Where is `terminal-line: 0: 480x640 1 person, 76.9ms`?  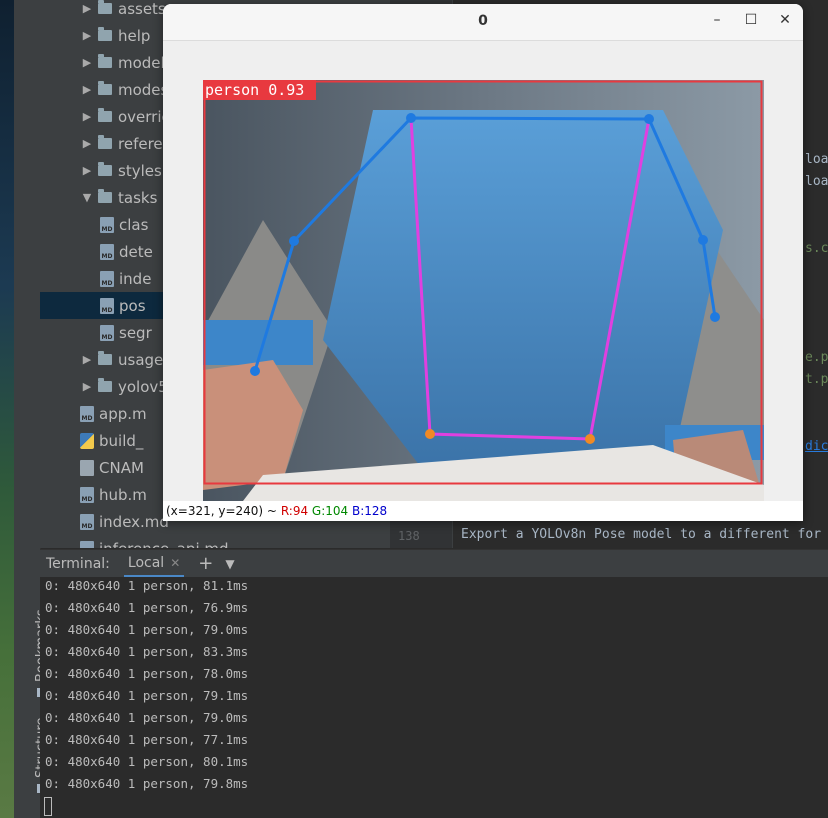 terminal-line: 0: 480x640 1 person, 76.9ms is located at coordinates (147, 607).